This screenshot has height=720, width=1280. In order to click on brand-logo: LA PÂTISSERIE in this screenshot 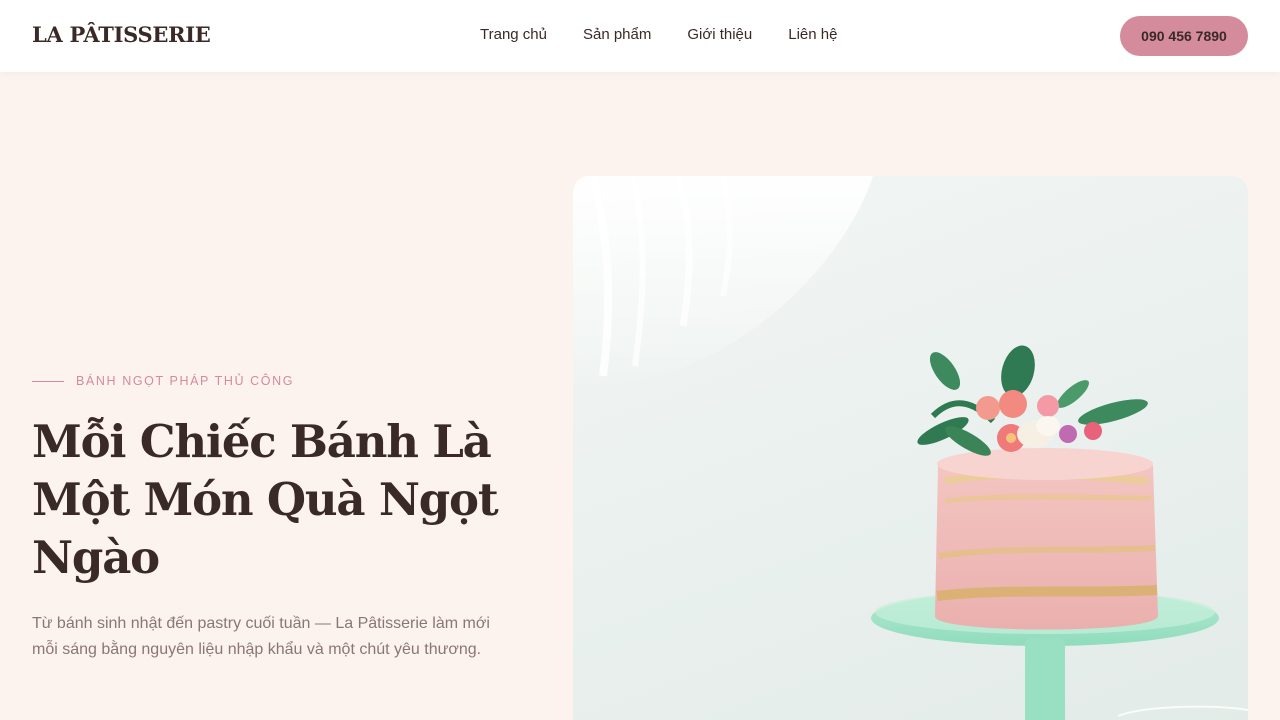, I will do `click(121, 34)`.